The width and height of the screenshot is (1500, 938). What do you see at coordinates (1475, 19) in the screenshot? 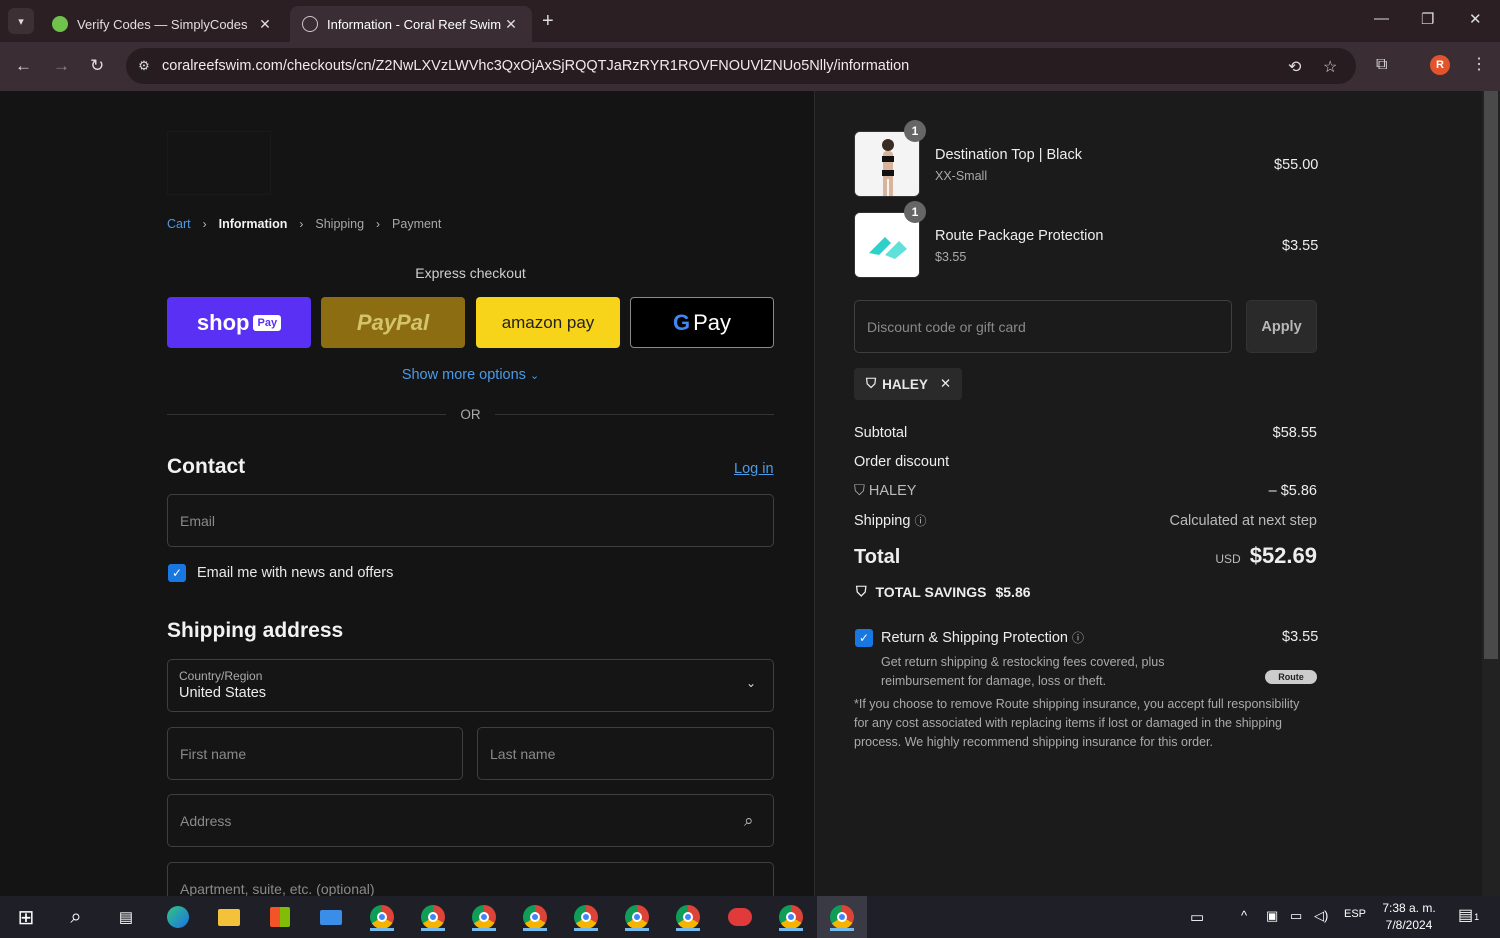
I see `close-window-icon: ✕` at bounding box center [1475, 19].